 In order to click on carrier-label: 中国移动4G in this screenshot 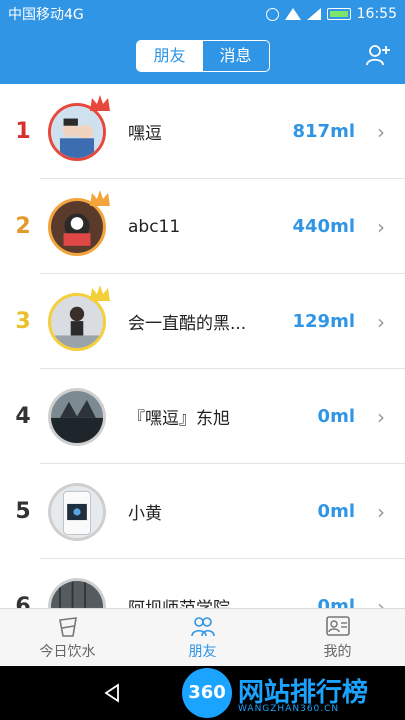, I will do `click(46, 15)`.